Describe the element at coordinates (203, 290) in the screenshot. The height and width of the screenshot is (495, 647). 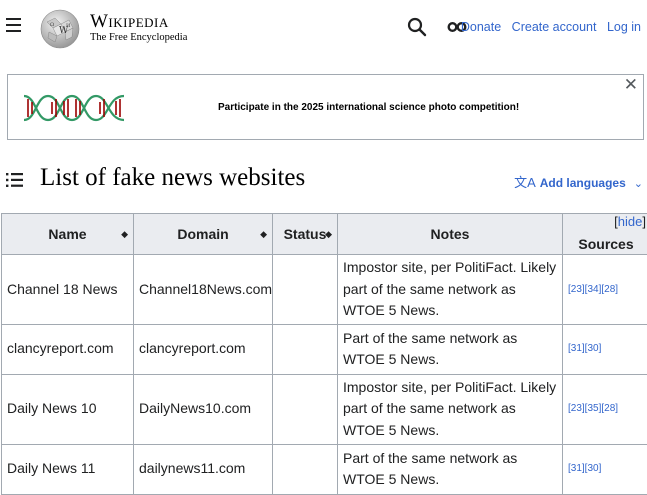
I see `cell-domain: Channel18News.com` at that location.